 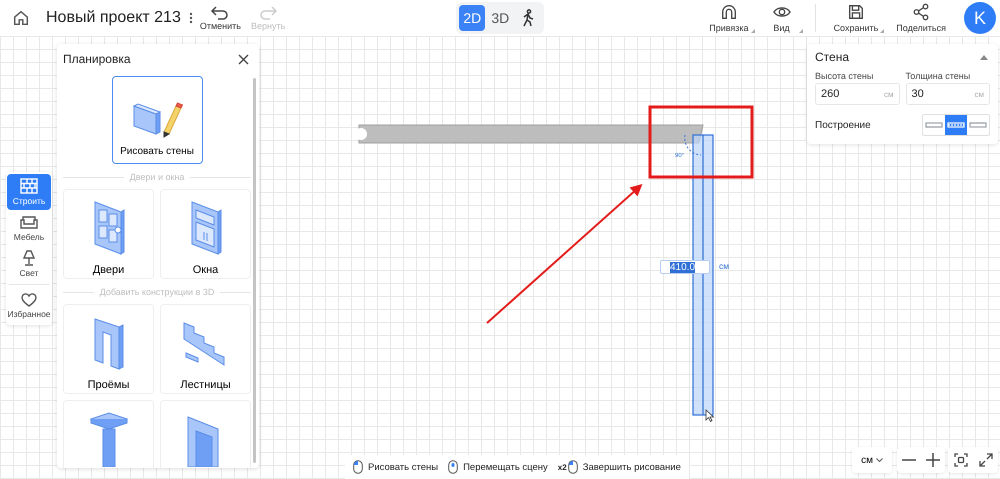 What do you see at coordinates (843, 125) in the screenshot?
I see `build-mode-label: Построение` at bounding box center [843, 125].